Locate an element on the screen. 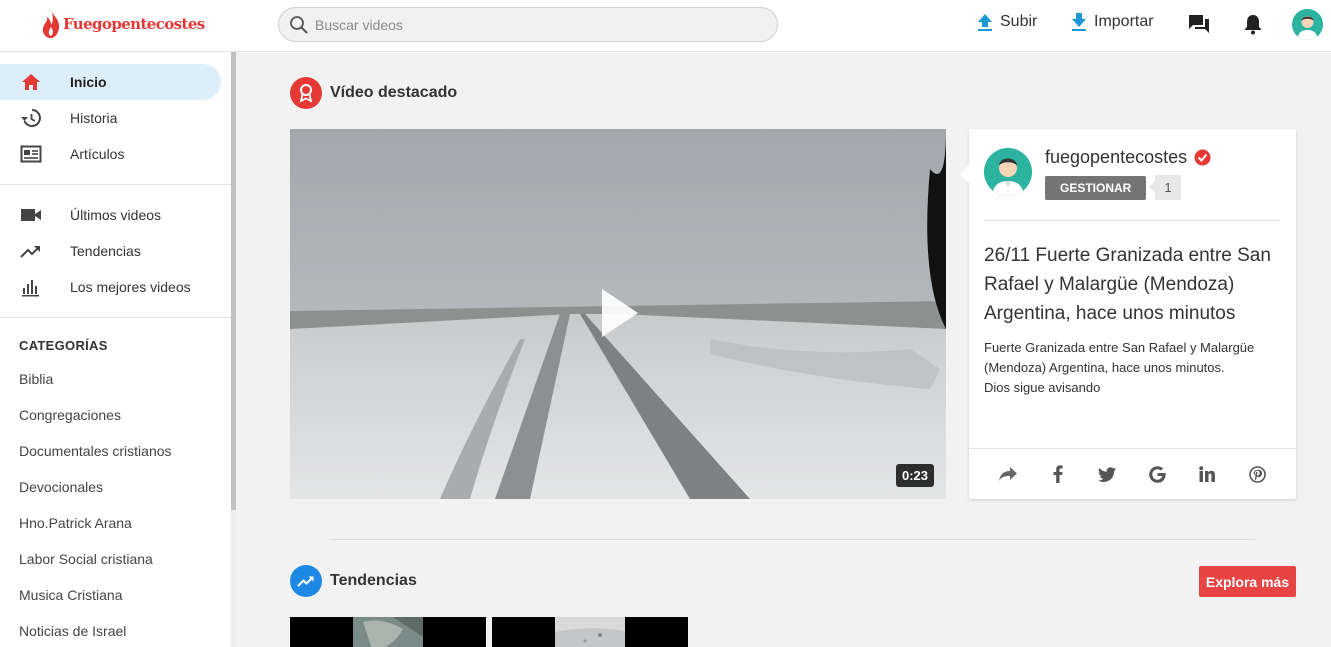 The height and width of the screenshot is (647, 1331). trending-section-header: Tendencias is located at coordinates (353, 581).